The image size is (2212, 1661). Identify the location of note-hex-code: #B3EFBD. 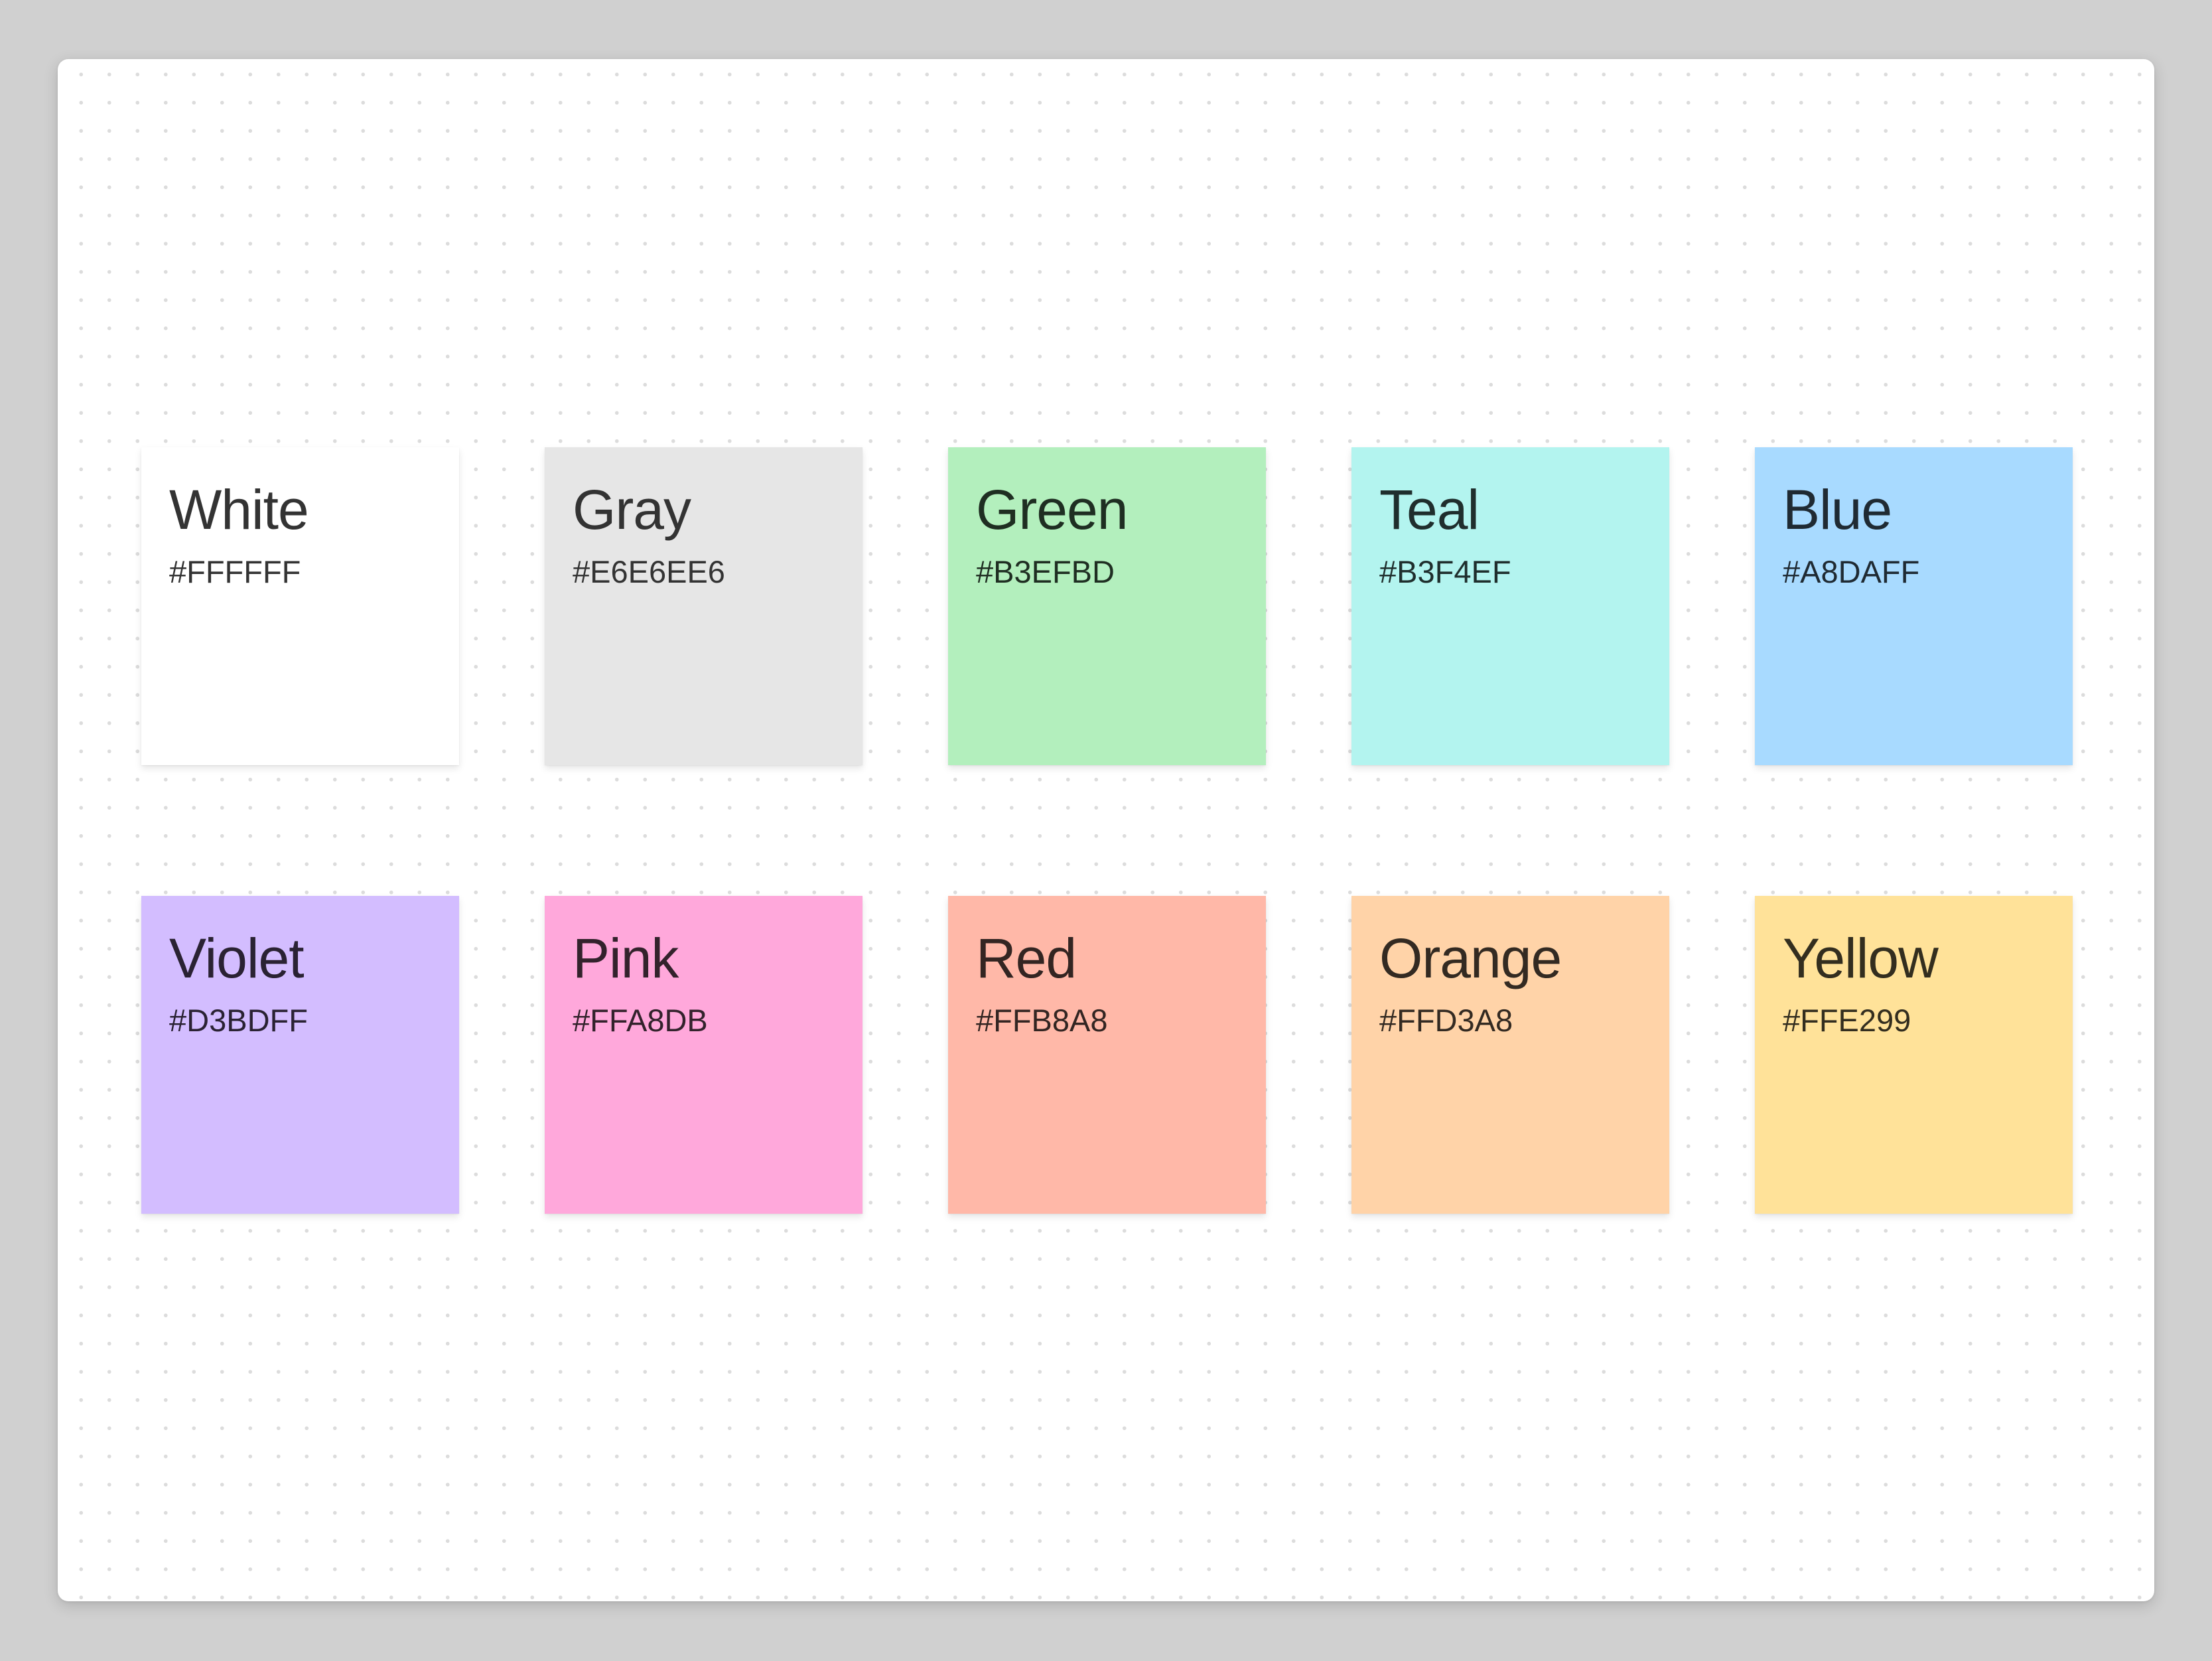
(1045, 571).